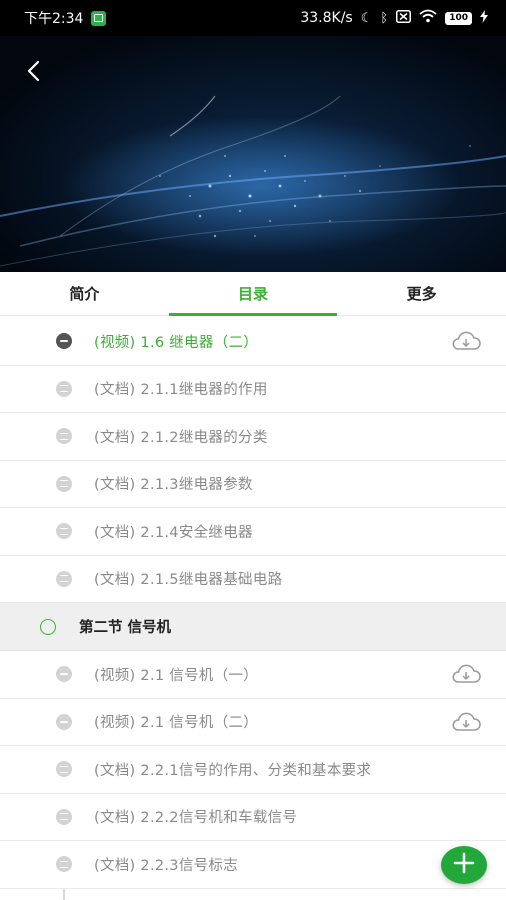 The width and height of the screenshot is (506, 900). What do you see at coordinates (166, 865) in the screenshot?
I see `item-label: (文档) 2.2.3信号标志` at bounding box center [166, 865].